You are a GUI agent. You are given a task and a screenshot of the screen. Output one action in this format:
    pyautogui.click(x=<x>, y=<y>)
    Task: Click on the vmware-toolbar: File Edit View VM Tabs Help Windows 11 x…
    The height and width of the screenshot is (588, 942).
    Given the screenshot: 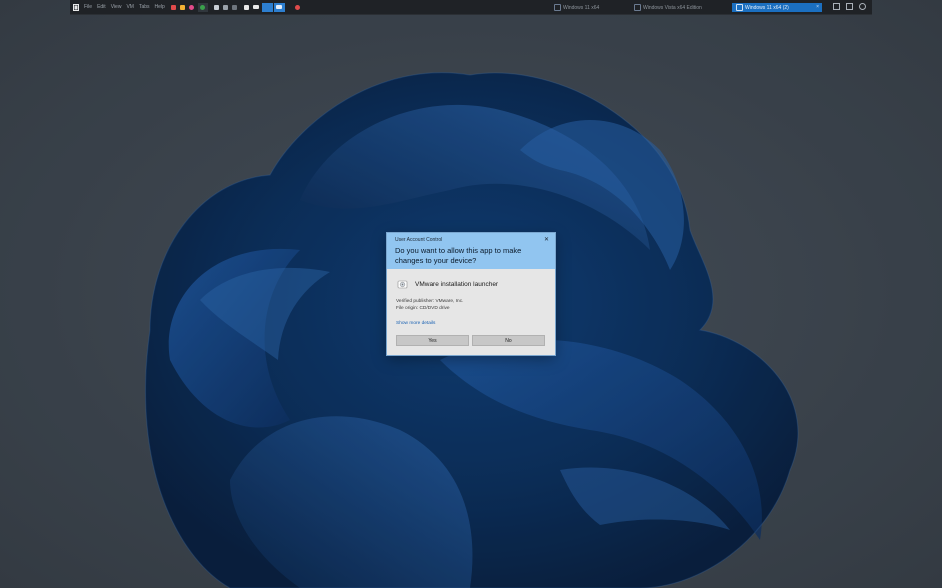 What is the action you would take?
    pyautogui.click(x=471, y=7)
    